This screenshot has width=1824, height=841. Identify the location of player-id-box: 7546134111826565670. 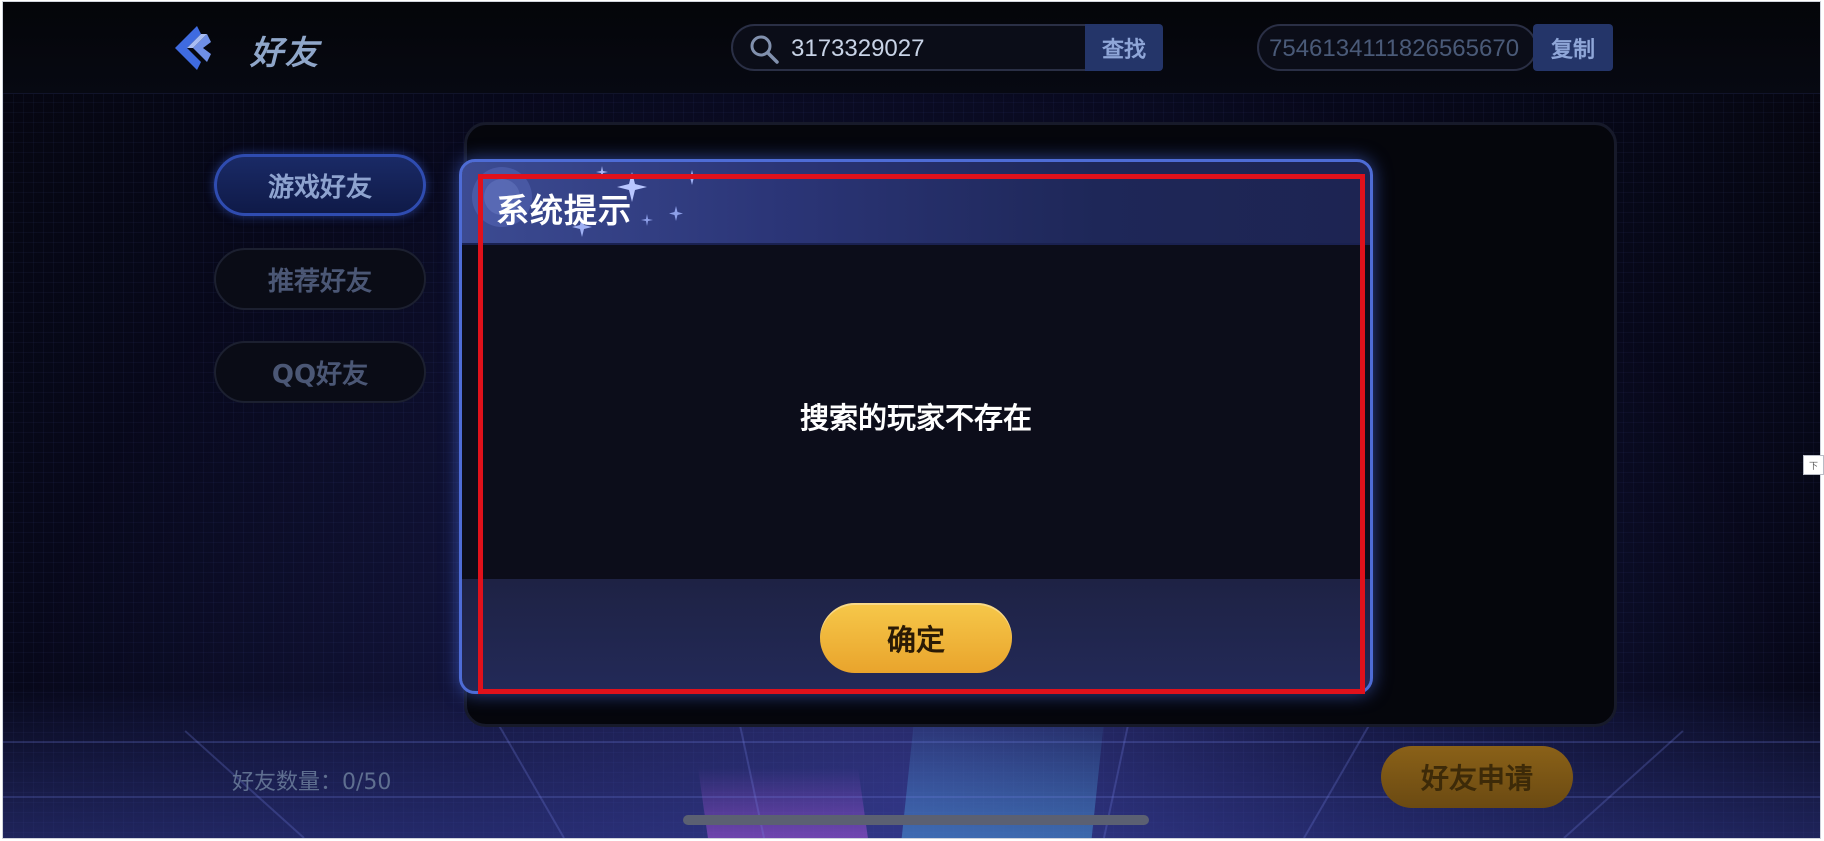
(1397, 47).